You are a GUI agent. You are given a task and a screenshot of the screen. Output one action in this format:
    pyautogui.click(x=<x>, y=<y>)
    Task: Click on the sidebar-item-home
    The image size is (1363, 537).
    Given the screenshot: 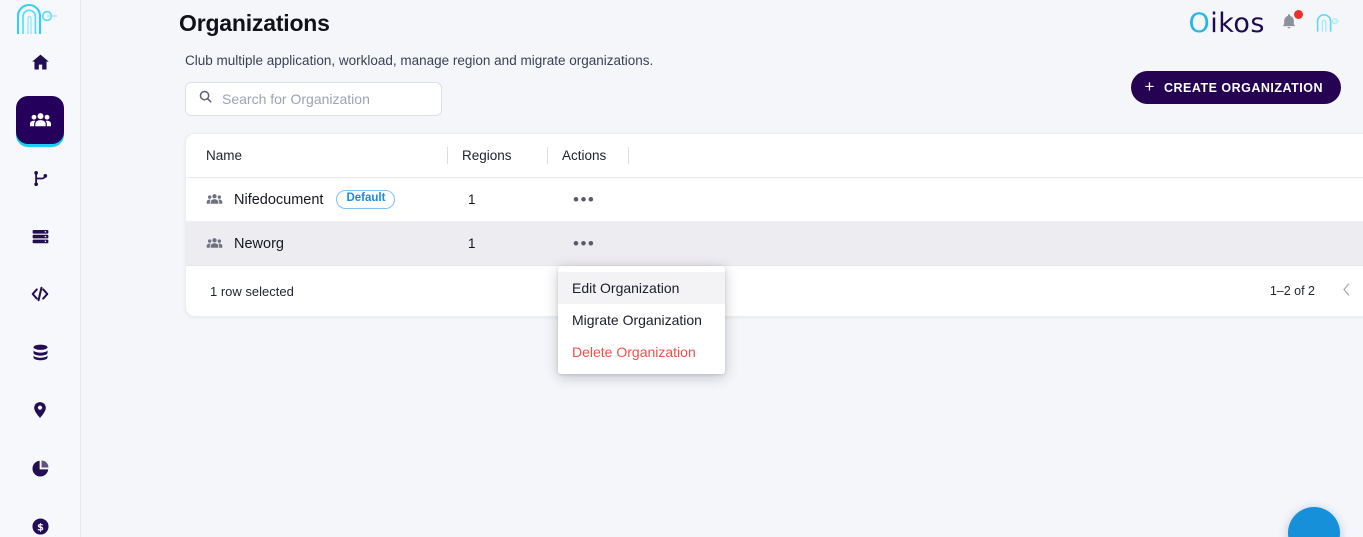 What is the action you would take?
    pyautogui.click(x=40, y=62)
    